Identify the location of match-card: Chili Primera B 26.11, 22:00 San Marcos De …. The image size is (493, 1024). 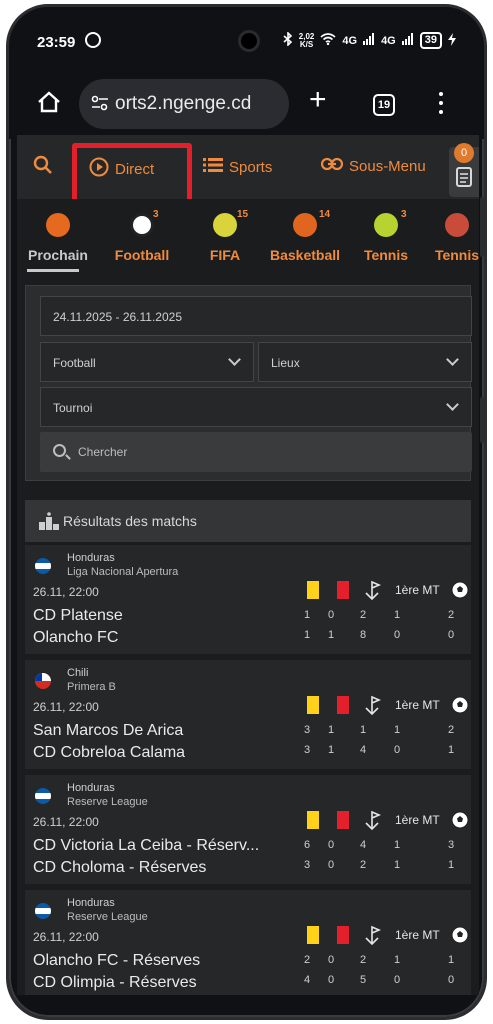
(248, 716).